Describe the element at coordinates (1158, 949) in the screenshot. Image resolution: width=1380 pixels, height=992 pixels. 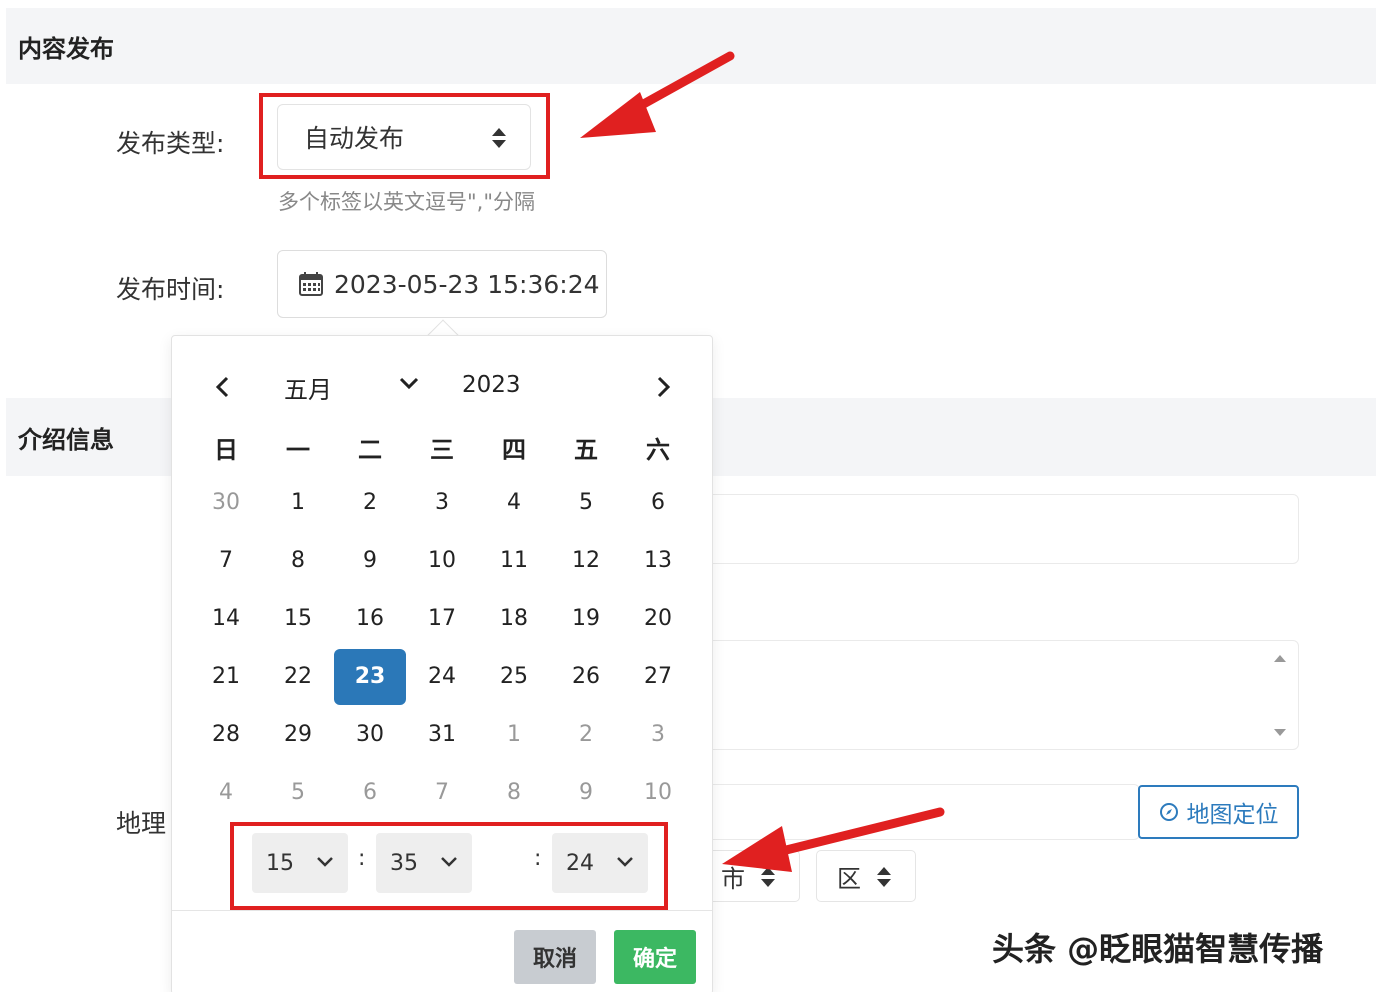
I see `watermark: 头条 @眨眼猫智慧传播` at that location.